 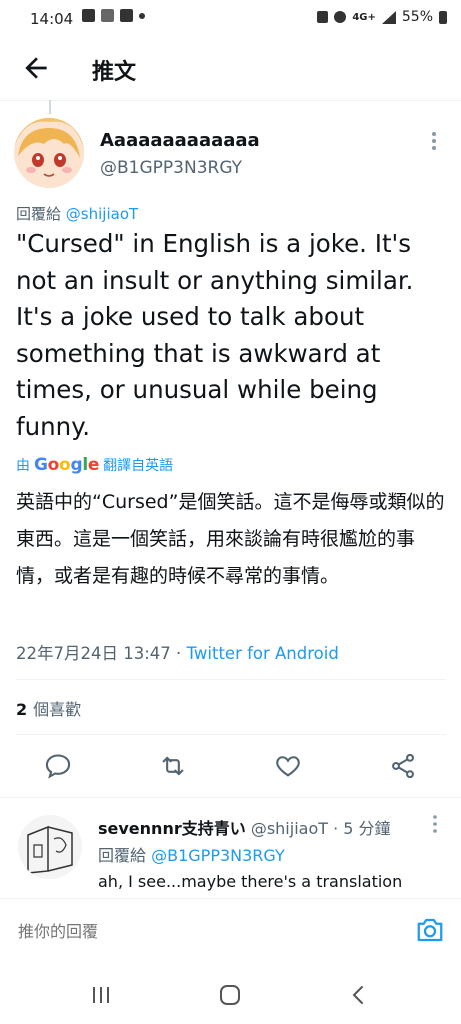 What do you see at coordinates (172, 828) in the screenshot?
I see `reply-display-name: sevennnr支持青い` at bounding box center [172, 828].